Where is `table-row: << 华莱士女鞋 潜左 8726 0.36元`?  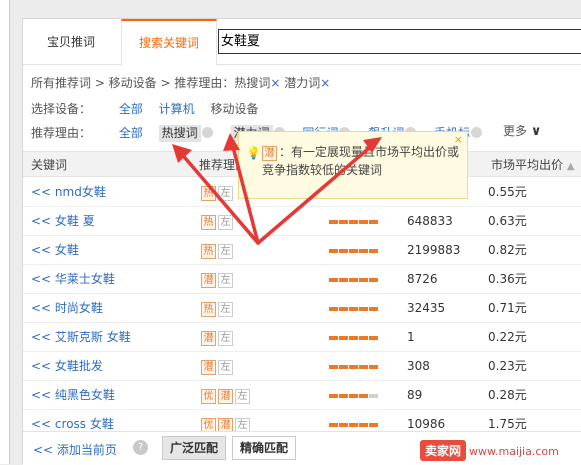 table-row: << 华莱士女鞋 潜左 8726 0.36元 is located at coordinates (302, 279).